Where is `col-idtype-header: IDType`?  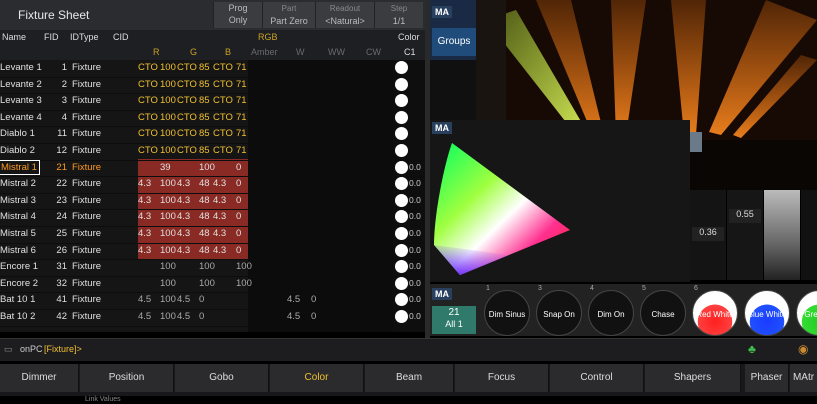 col-idtype-header: IDType is located at coordinates (84, 37).